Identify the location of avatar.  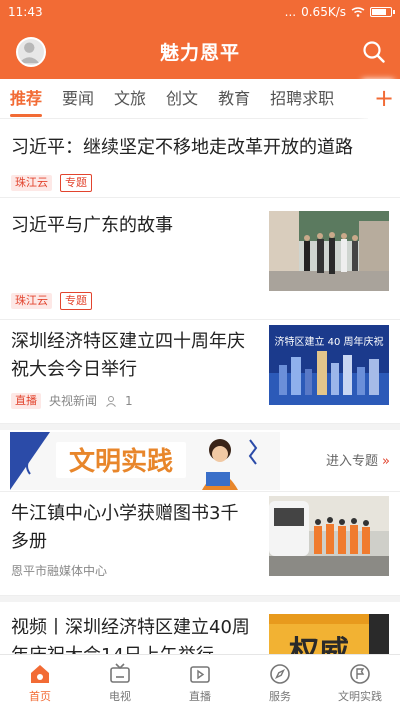
(31, 52).